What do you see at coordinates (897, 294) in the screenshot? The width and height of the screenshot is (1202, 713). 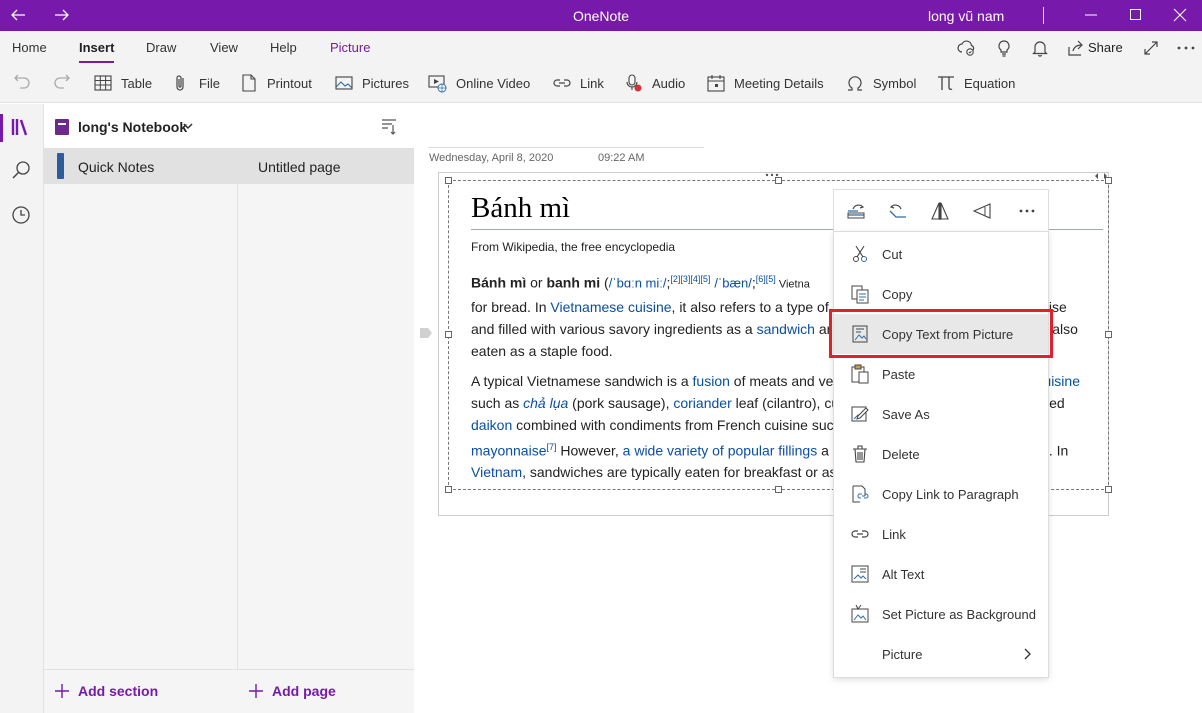 I see `menu-label-copy: Copy` at bounding box center [897, 294].